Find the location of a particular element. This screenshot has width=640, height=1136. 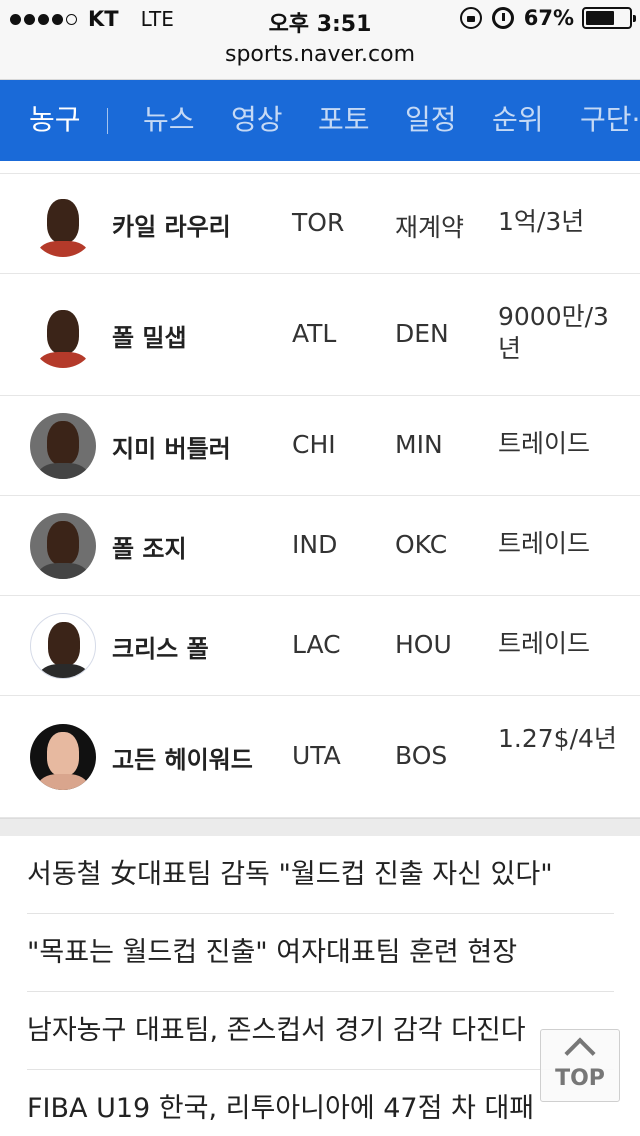

table-row: 고든 헤이워드 UTA BOS 1.27$/4년 is located at coordinates (320, 757).